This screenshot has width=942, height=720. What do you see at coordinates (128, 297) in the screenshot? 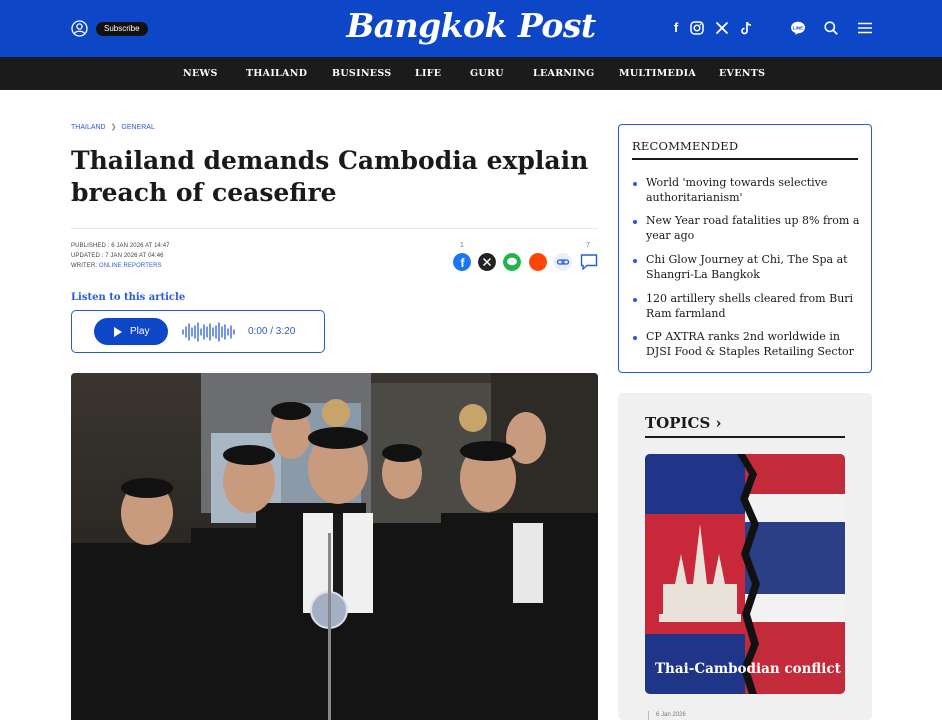
I see `listen-label: Listen to this article` at bounding box center [128, 297].